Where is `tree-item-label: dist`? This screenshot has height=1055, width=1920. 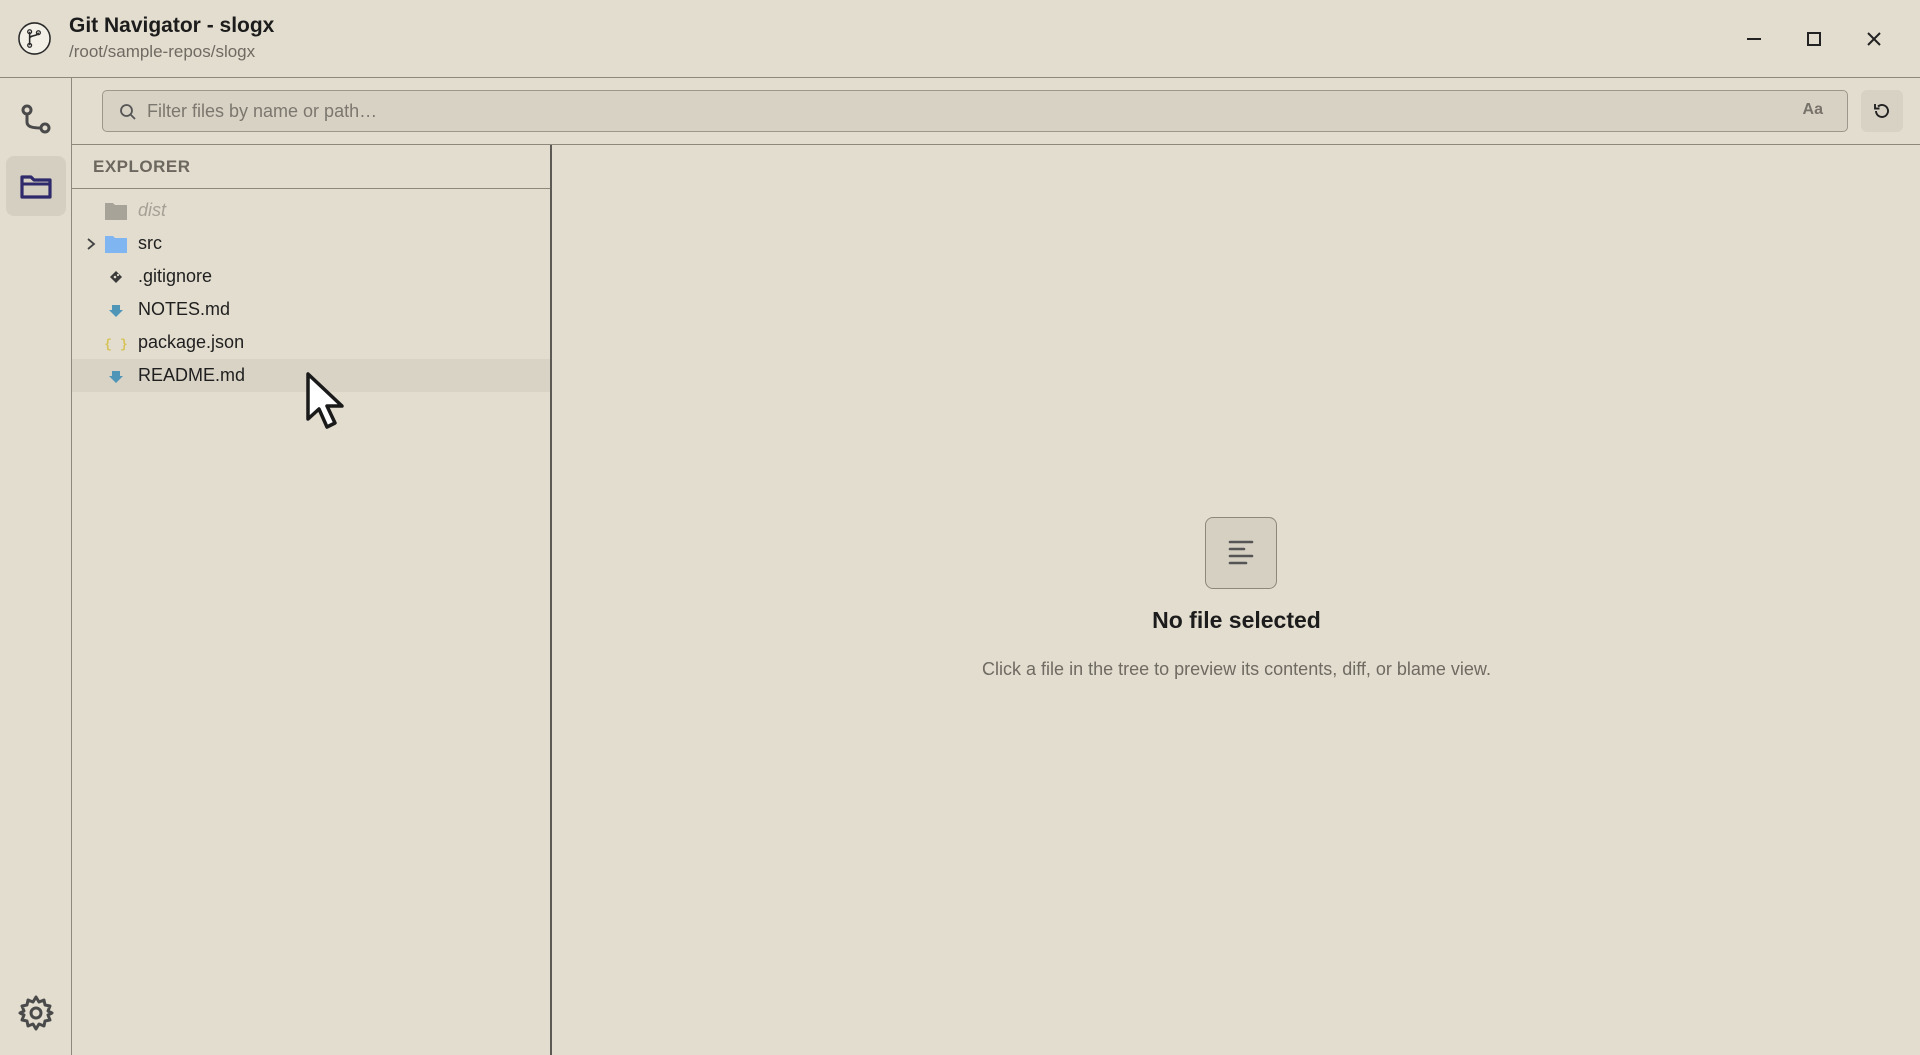
tree-item-label: dist is located at coordinates (152, 210).